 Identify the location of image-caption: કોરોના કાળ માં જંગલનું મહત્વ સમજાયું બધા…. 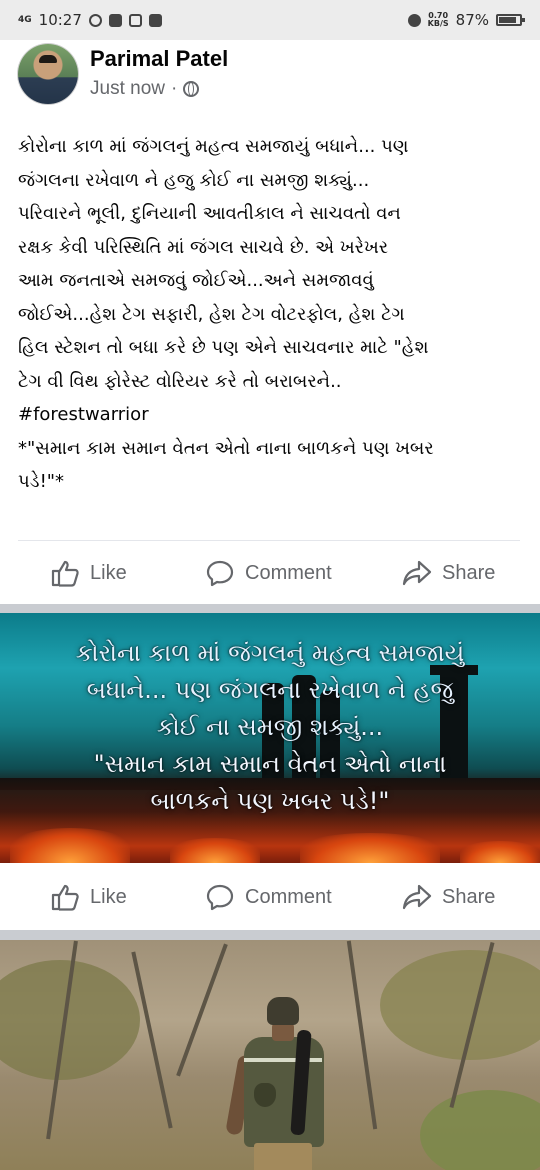
(270, 727).